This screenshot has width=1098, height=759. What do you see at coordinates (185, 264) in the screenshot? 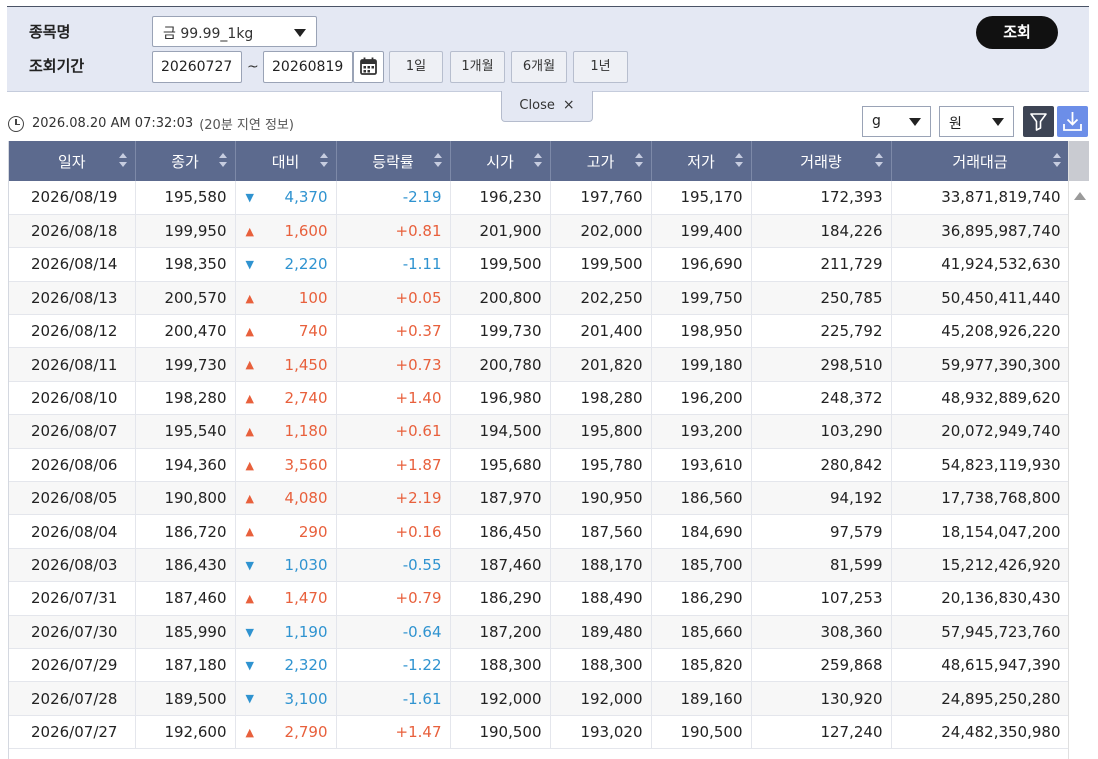
I see `cell-close: 198,350` at bounding box center [185, 264].